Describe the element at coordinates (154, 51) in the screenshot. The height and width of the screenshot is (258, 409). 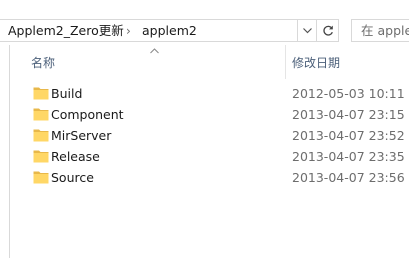
I see `sort-up-icon` at that location.